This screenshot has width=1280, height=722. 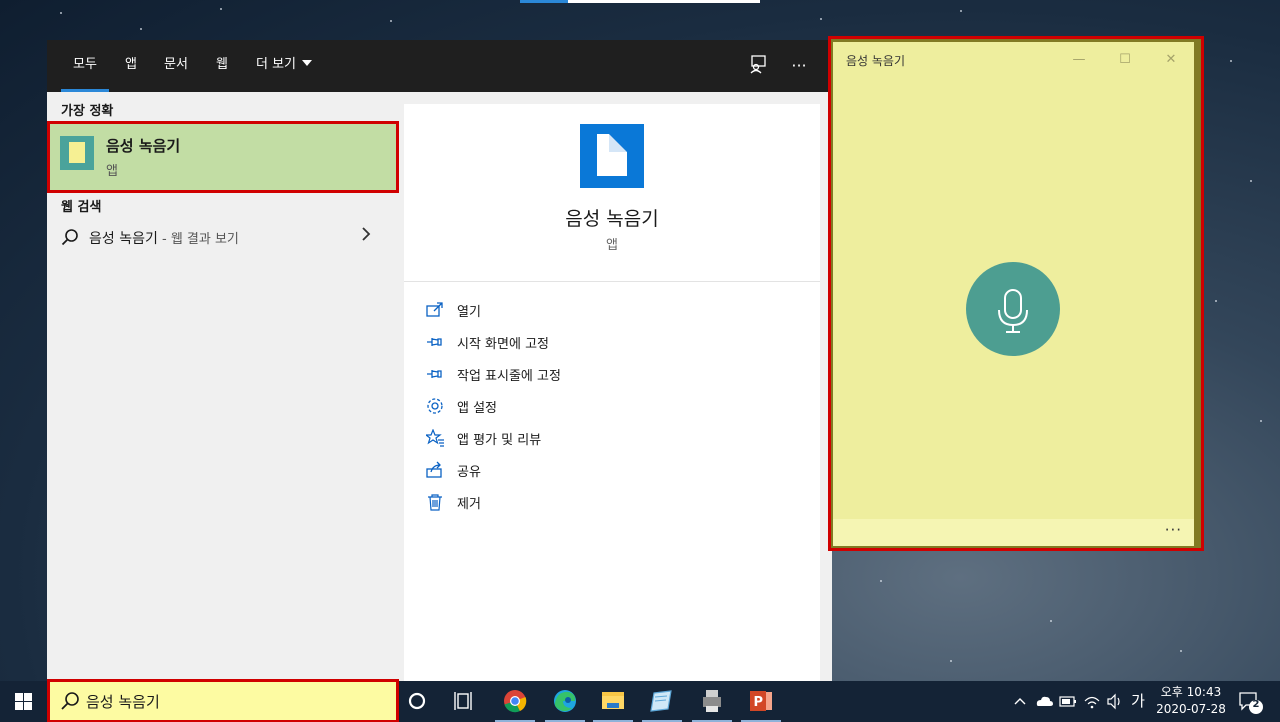 What do you see at coordinates (876, 61) in the screenshot?
I see `window-title: 음성 녹음기` at bounding box center [876, 61].